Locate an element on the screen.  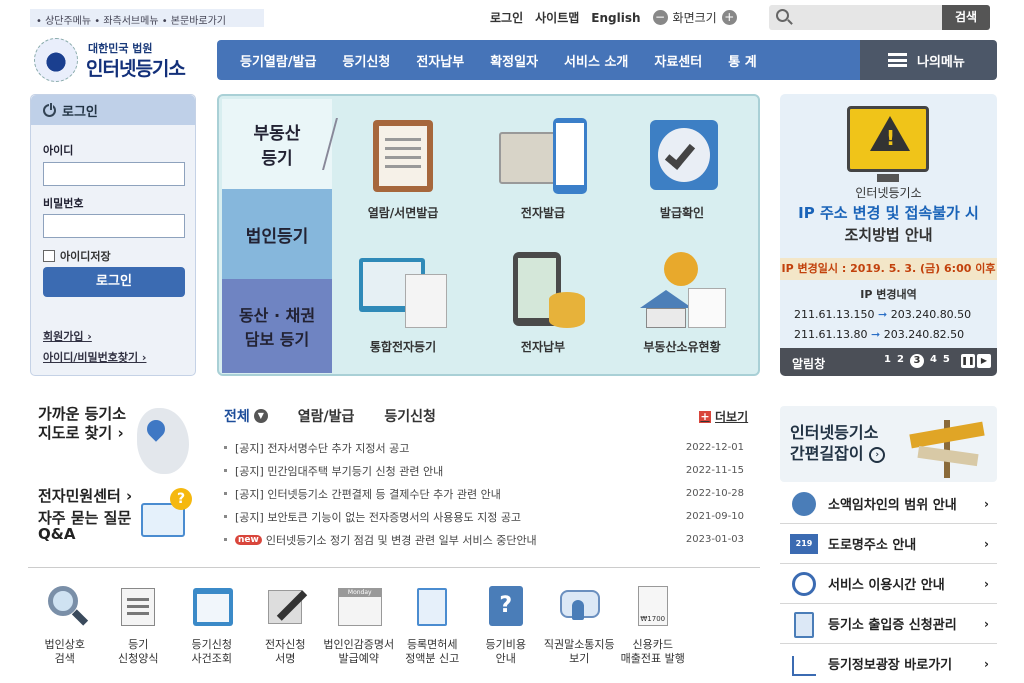
category-real-estate: 부동산 등기 is located at coordinates (277, 144).